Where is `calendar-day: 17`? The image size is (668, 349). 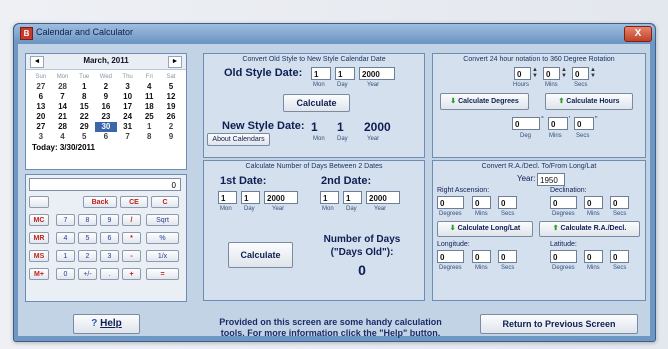 calendar-day: 17 is located at coordinates (128, 107).